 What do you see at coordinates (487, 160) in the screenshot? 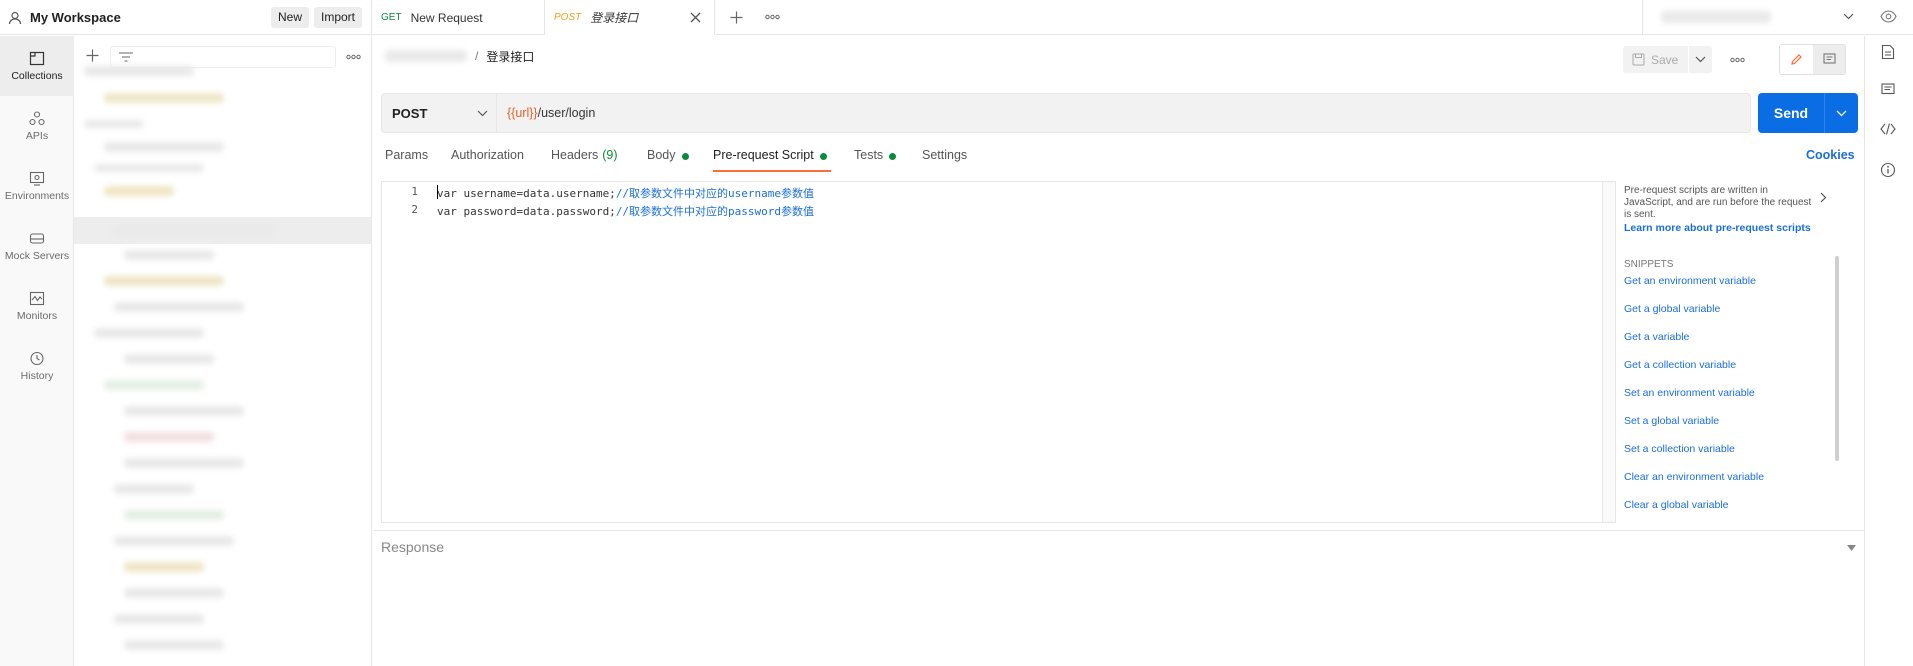
I see `tab-authorization: Authorization` at bounding box center [487, 160].